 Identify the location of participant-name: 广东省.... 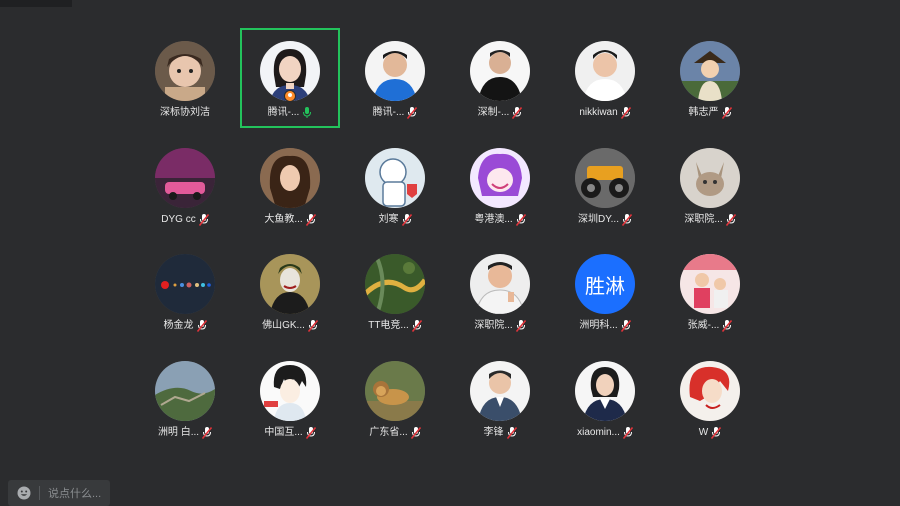
(388, 432).